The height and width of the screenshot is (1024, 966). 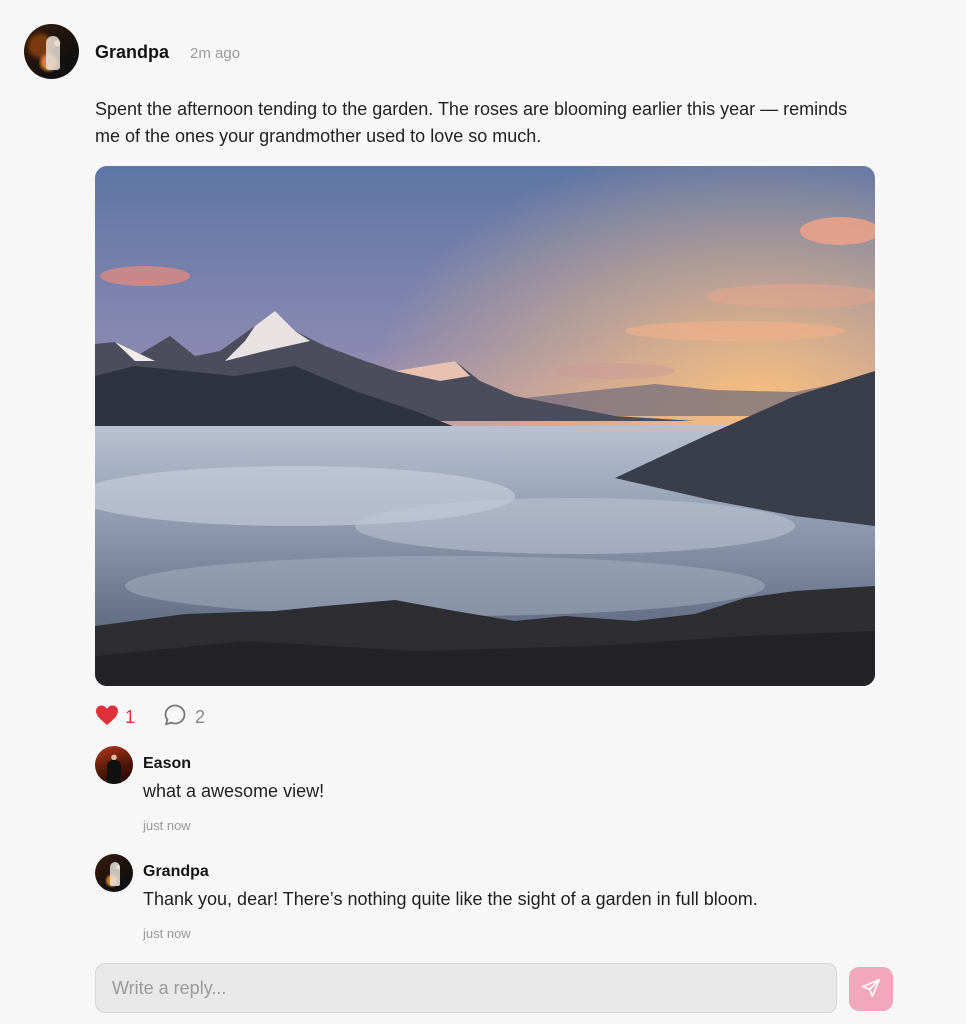 What do you see at coordinates (51, 51) in the screenshot?
I see `author-avatar` at bounding box center [51, 51].